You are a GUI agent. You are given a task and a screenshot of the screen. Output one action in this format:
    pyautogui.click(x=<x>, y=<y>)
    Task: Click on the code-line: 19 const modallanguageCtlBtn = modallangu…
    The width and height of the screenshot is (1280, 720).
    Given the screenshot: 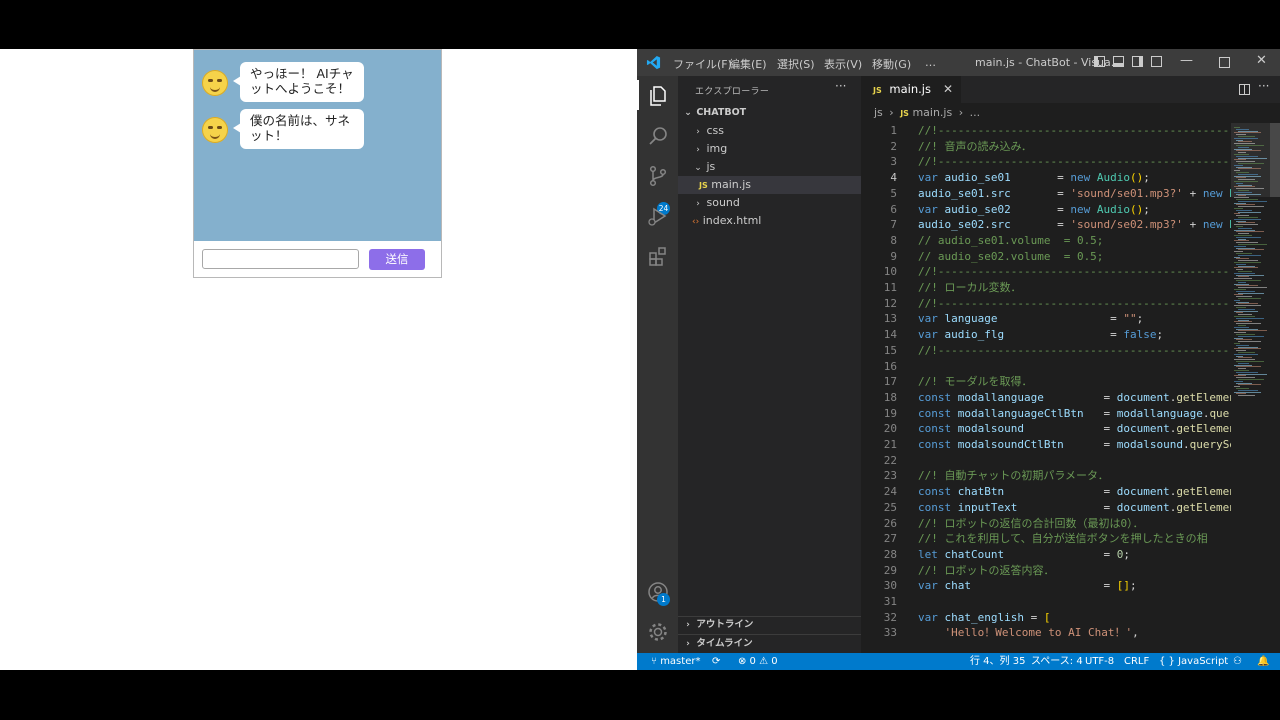 What is the action you would take?
    pyautogui.click(x=1046, y=414)
    